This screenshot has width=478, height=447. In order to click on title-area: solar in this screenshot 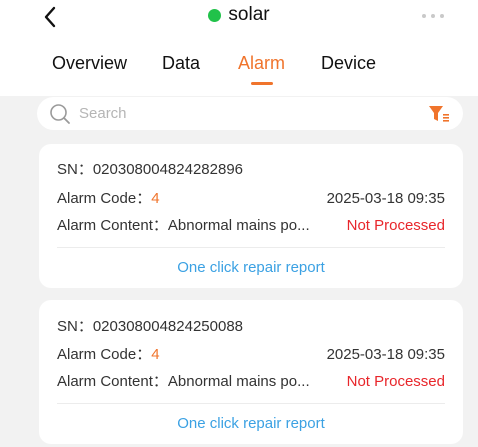, I will do `click(239, 17)`.